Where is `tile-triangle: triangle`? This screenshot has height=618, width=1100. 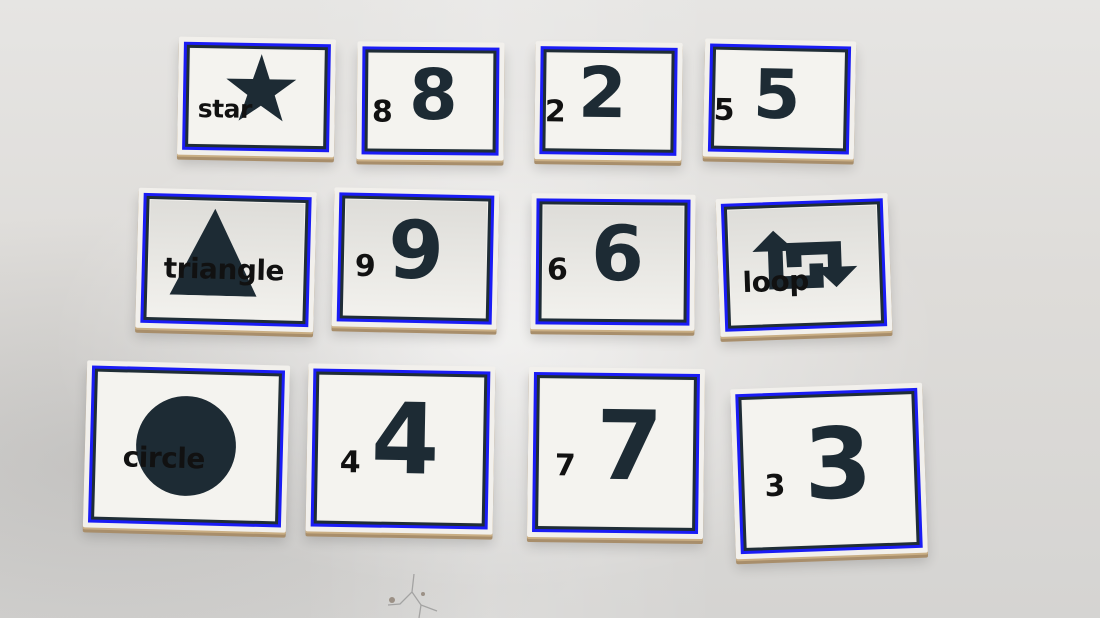
tile-triangle: triangle is located at coordinates (226, 260).